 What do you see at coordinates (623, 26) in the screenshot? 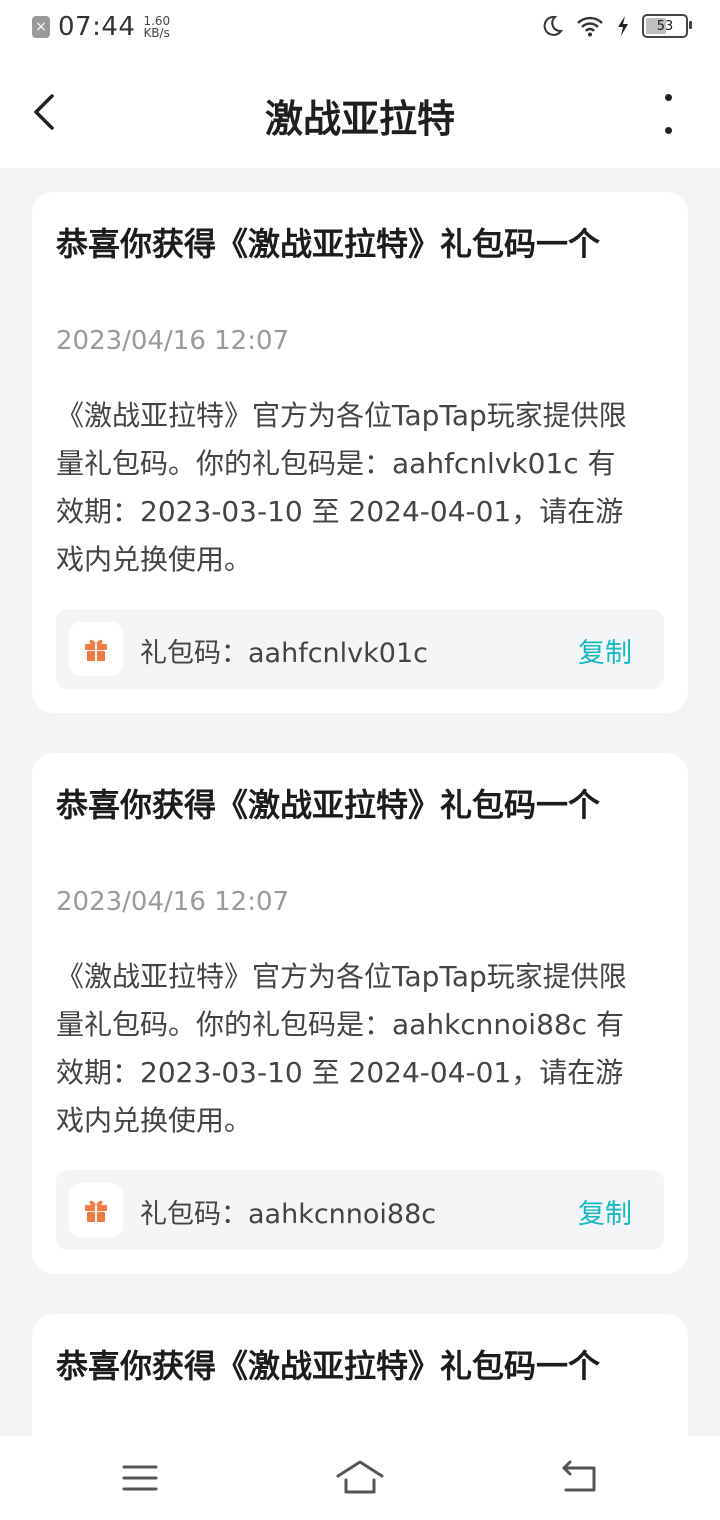
I see `charging-icon` at bounding box center [623, 26].